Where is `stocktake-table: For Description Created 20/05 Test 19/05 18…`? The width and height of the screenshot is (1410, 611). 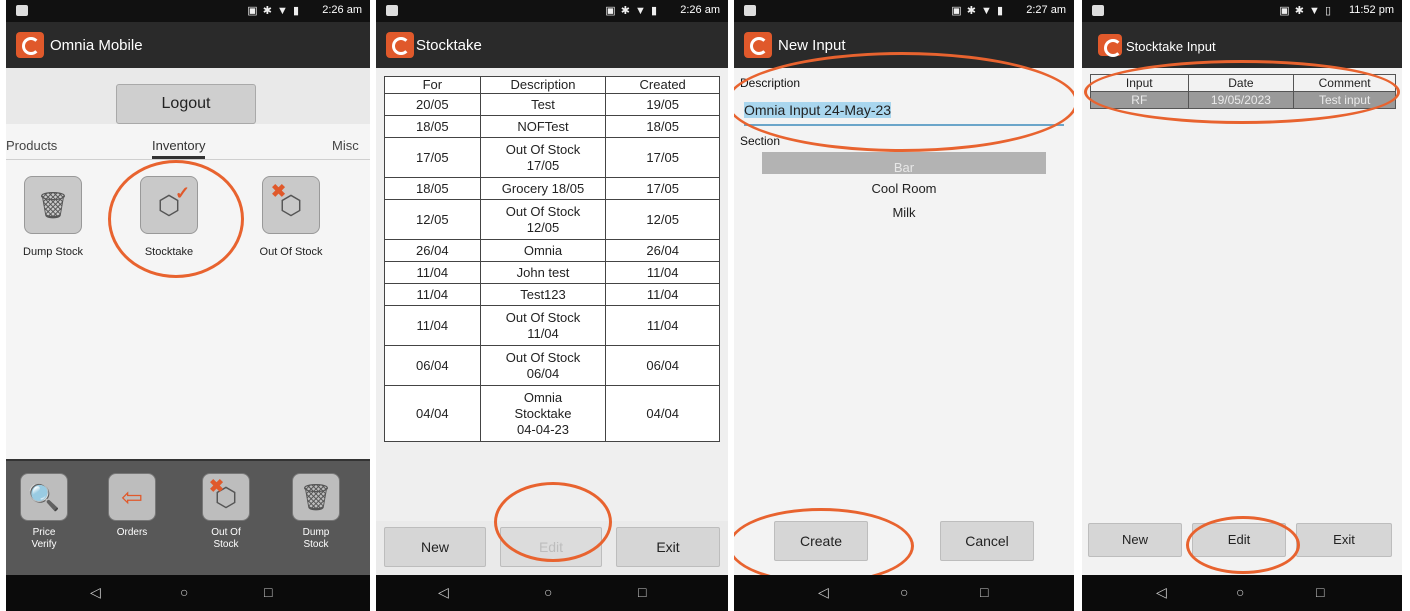
stocktake-table: For Description Created 20/05 Test 19/05 18… is located at coordinates (552, 259).